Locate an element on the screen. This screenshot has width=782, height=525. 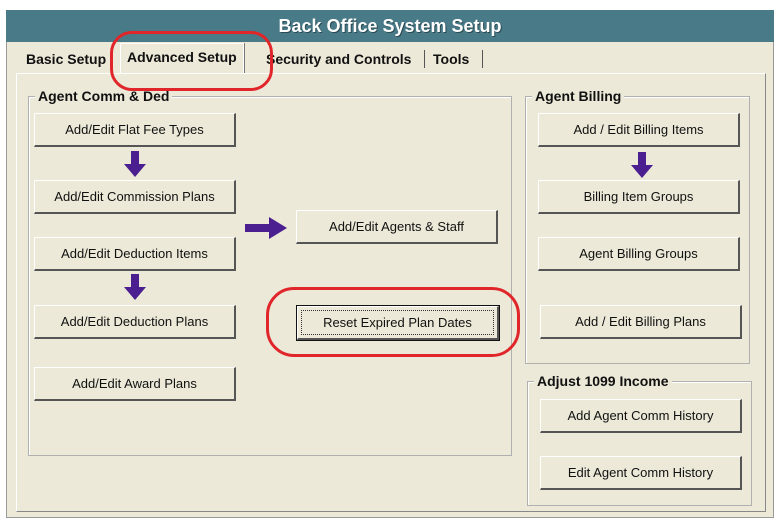
tab-tools: Tools is located at coordinates (451, 59).